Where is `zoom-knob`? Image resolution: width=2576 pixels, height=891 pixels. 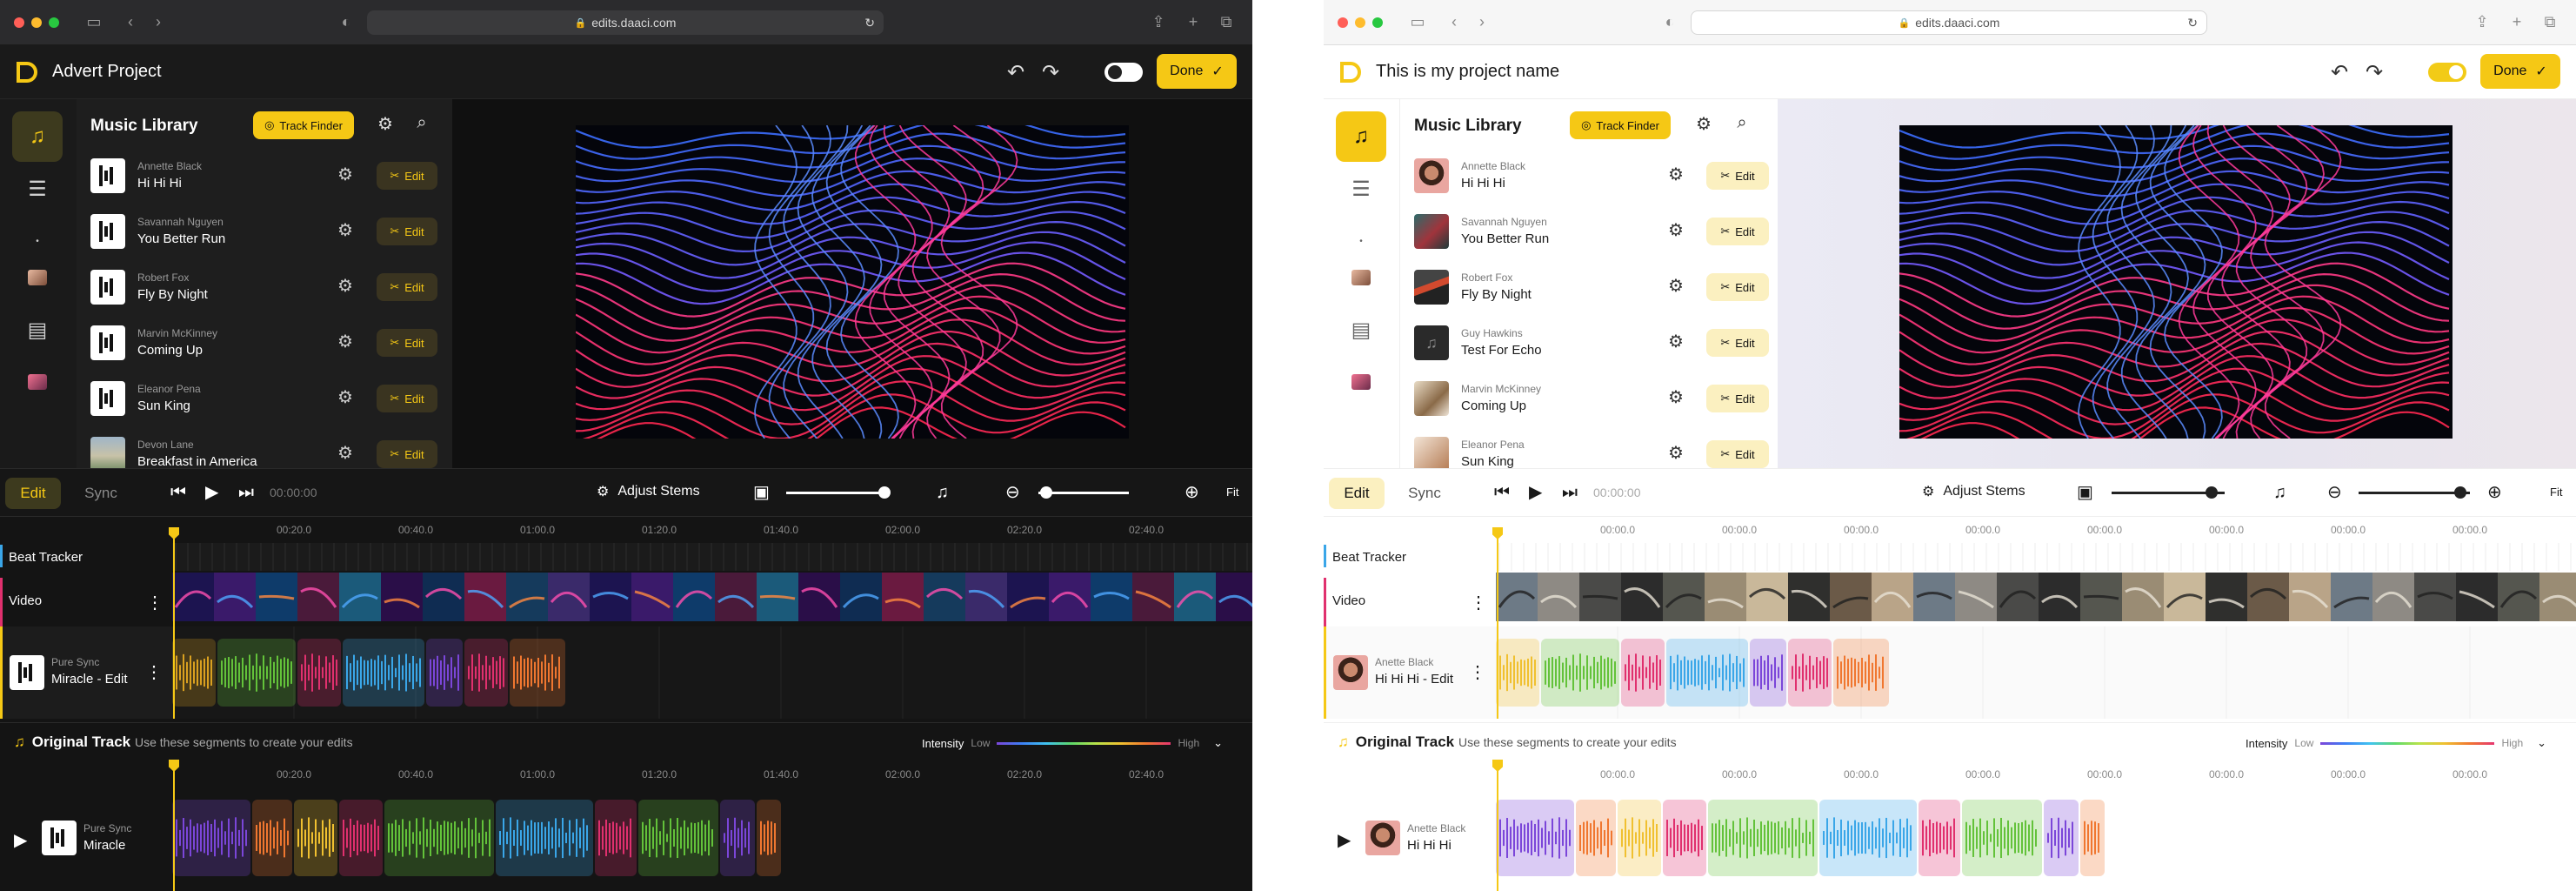 zoom-knob is located at coordinates (2460, 493).